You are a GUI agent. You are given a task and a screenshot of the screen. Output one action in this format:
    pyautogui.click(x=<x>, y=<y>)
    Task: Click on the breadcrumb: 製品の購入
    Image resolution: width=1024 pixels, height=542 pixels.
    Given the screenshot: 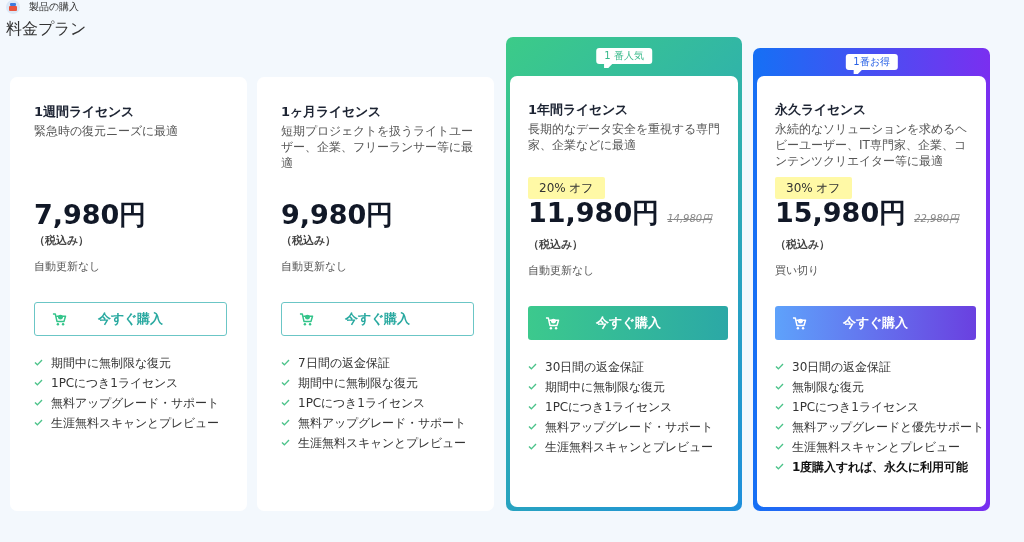 What is the action you would take?
    pyautogui.click(x=54, y=7)
    